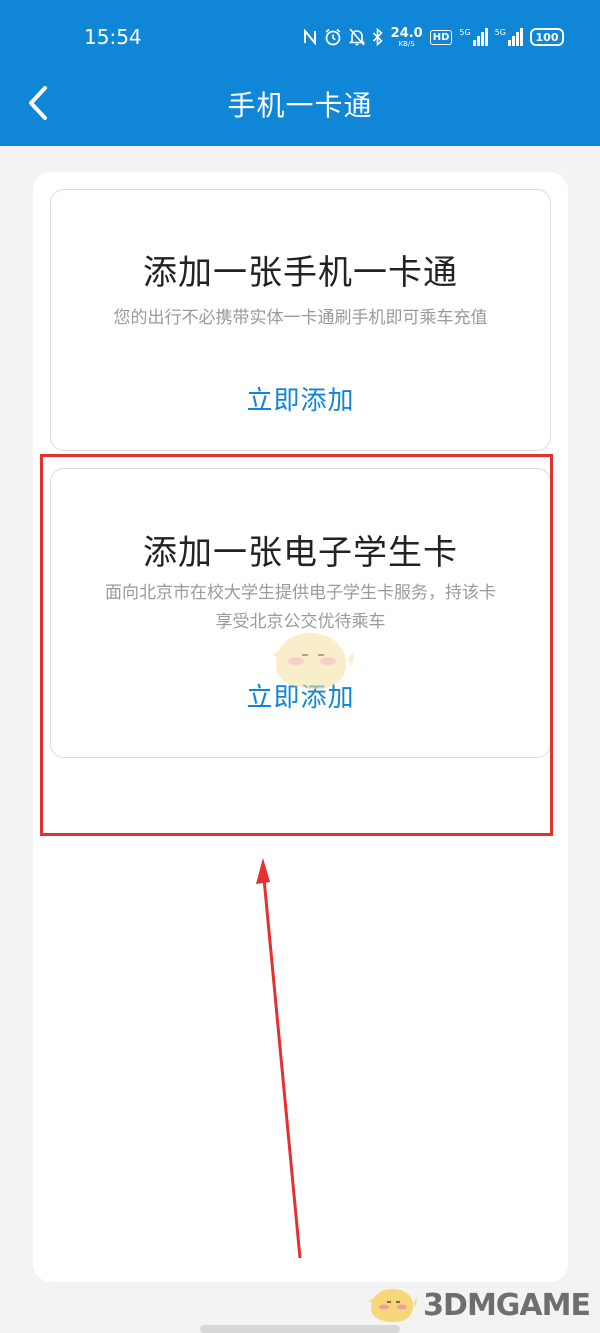 The width and height of the screenshot is (600, 1333). I want to click on card-description-line: 面向北京市在校大学生提供电子学生卡服务，持该卡, so click(300, 593).